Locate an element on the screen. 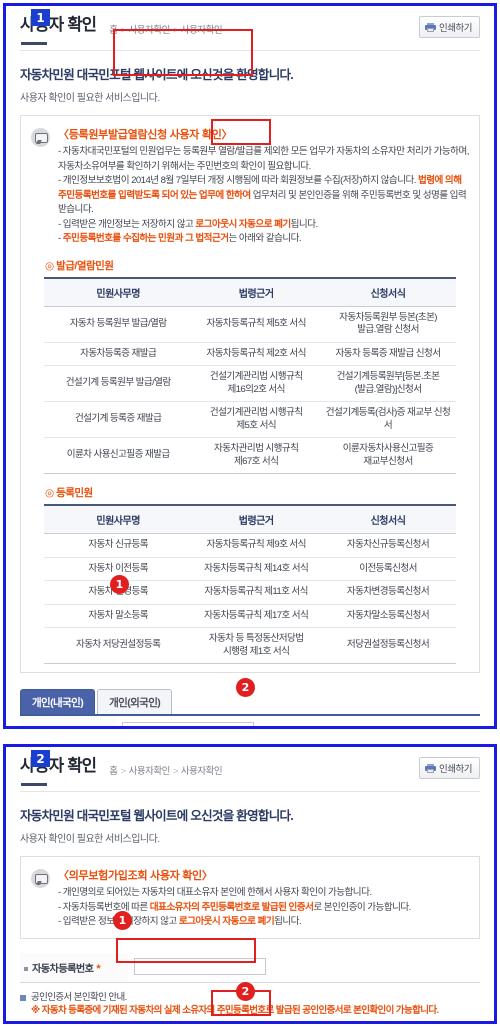 This screenshot has width=500, height=1027. table-cell: 건설기계관리법 시행규칙 제5호 서식 is located at coordinates (256, 419).